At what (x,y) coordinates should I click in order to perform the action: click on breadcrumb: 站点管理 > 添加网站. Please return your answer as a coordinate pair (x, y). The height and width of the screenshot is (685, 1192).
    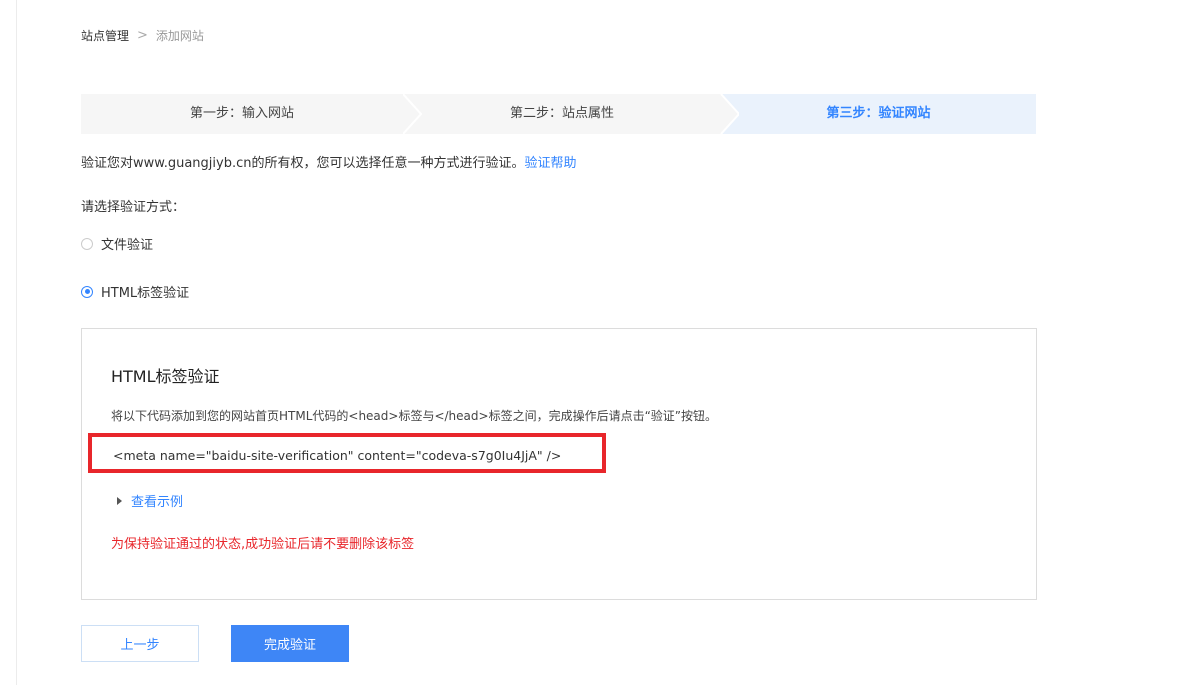
    Looking at the image, I should click on (142, 35).